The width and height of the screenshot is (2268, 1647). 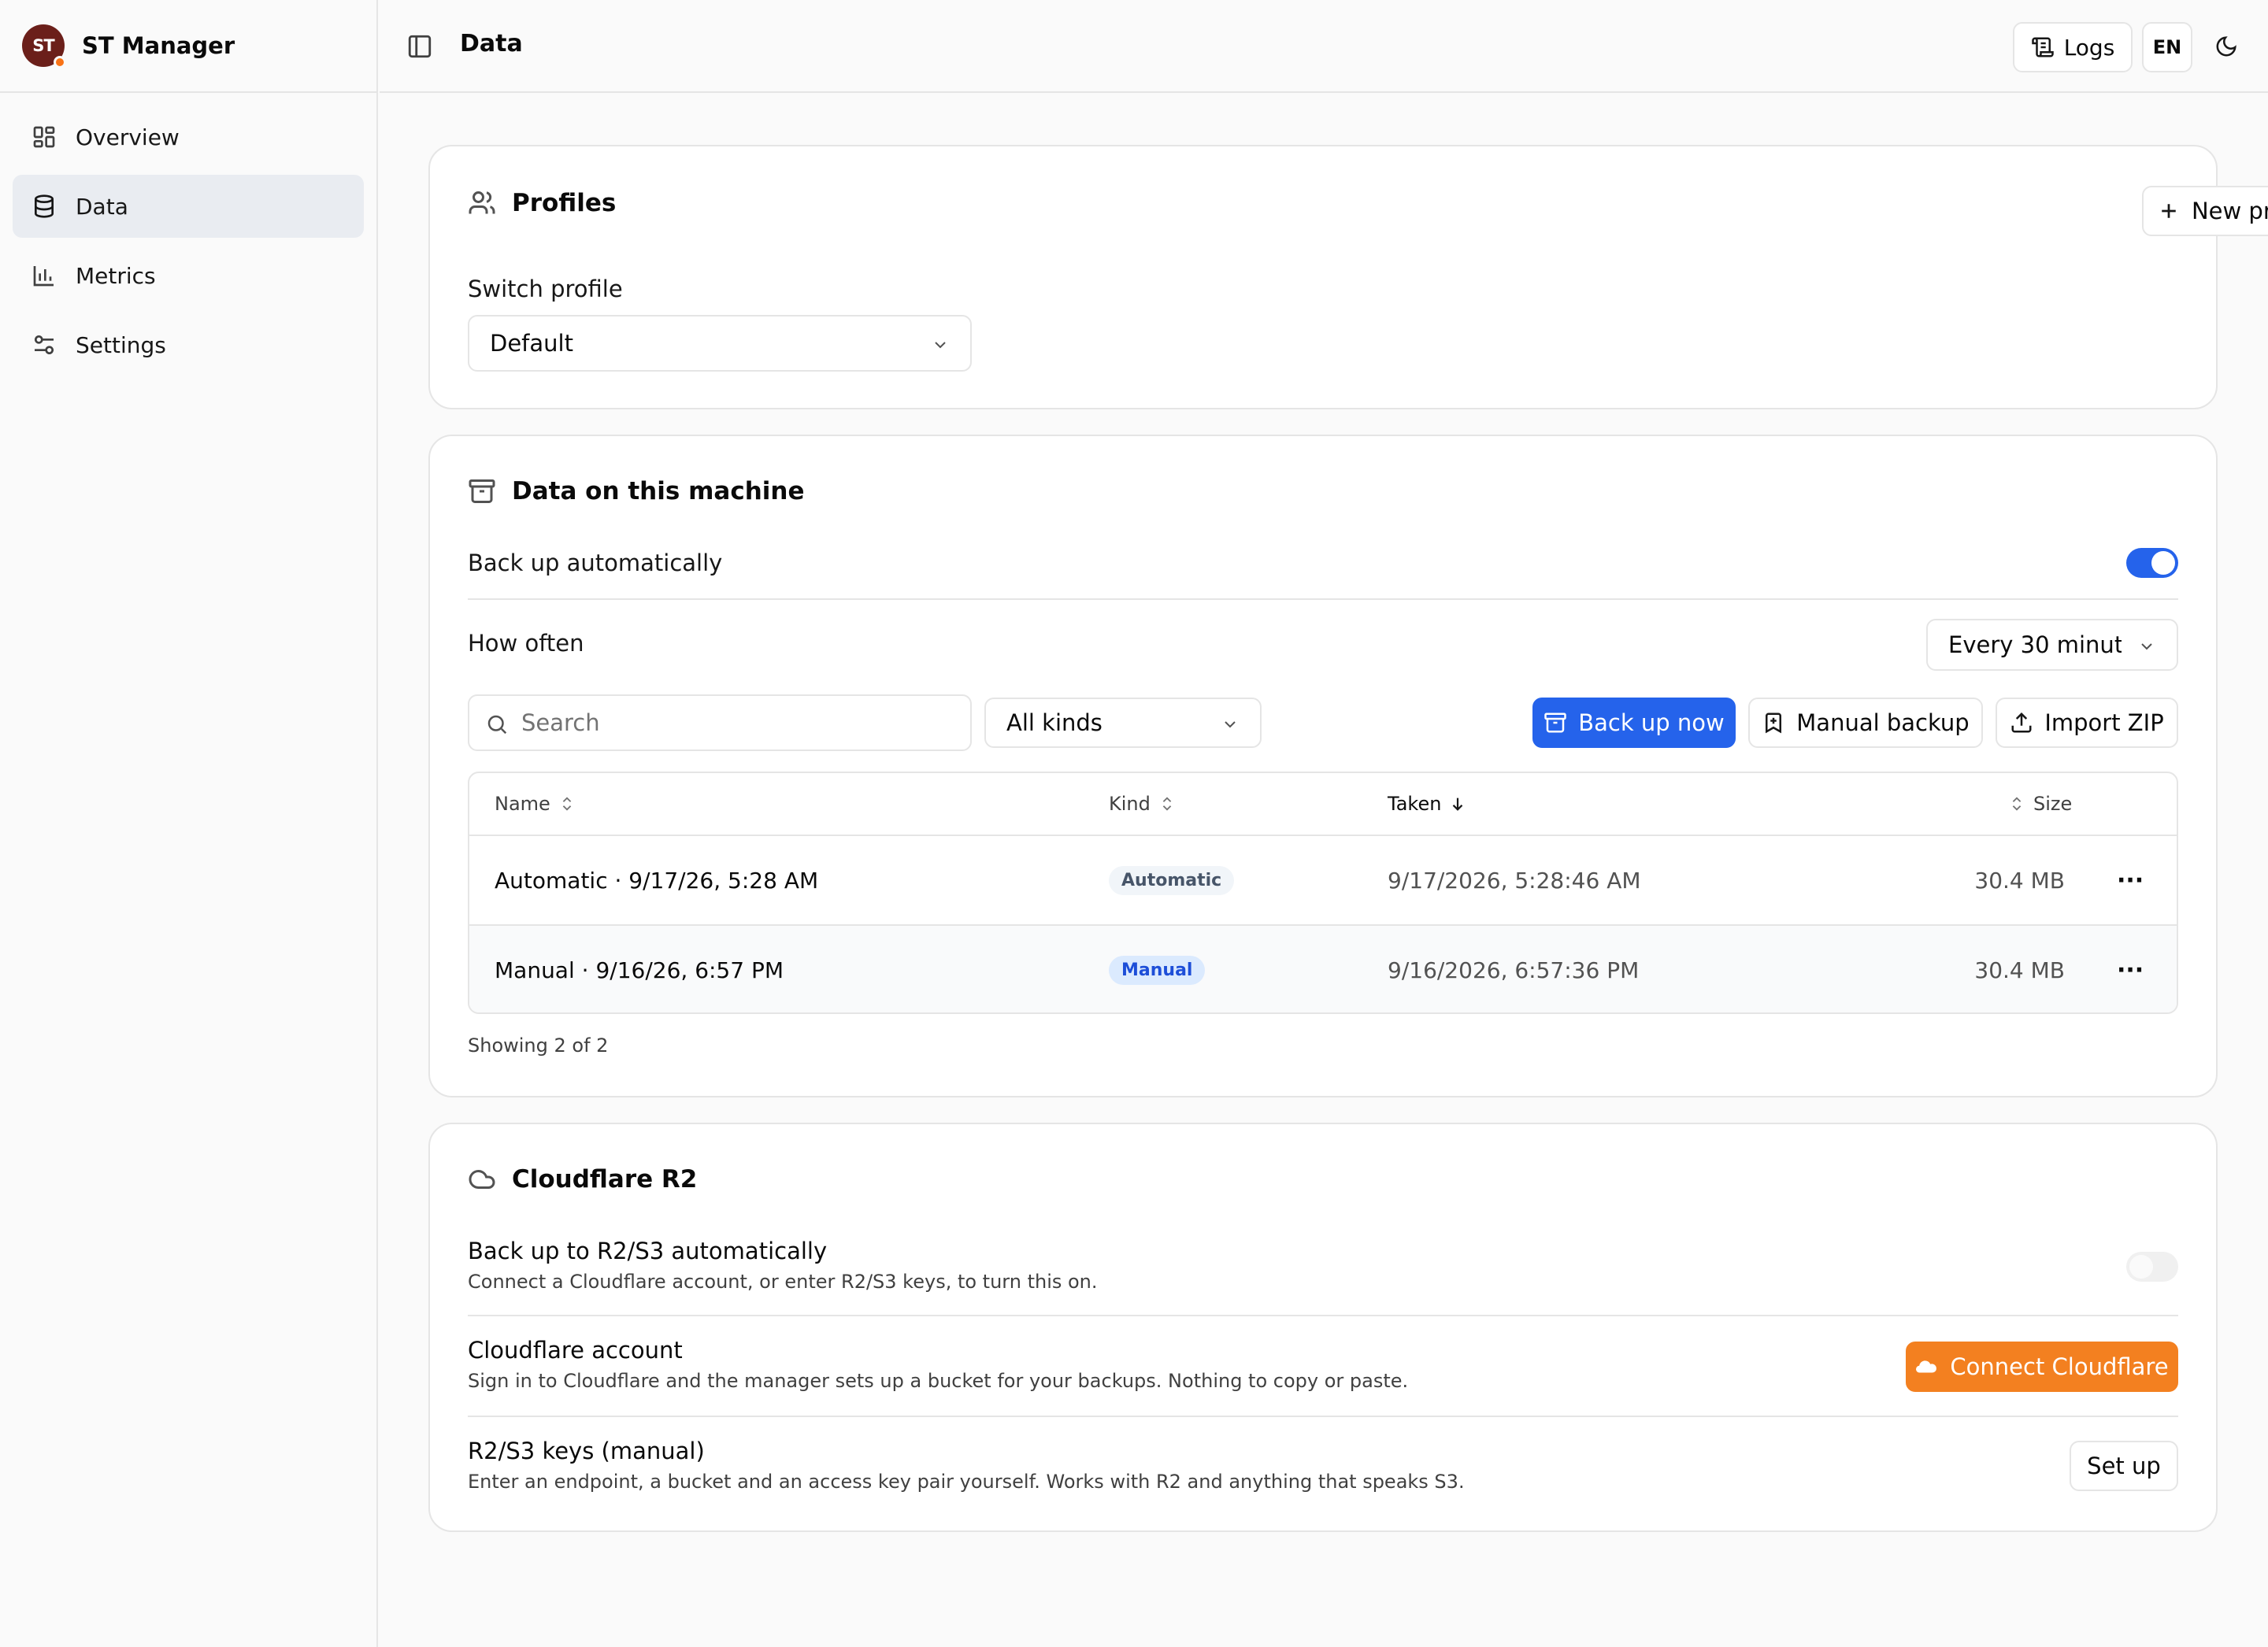 I want to click on app-name: ST Manager, so click(x=158, y=46).